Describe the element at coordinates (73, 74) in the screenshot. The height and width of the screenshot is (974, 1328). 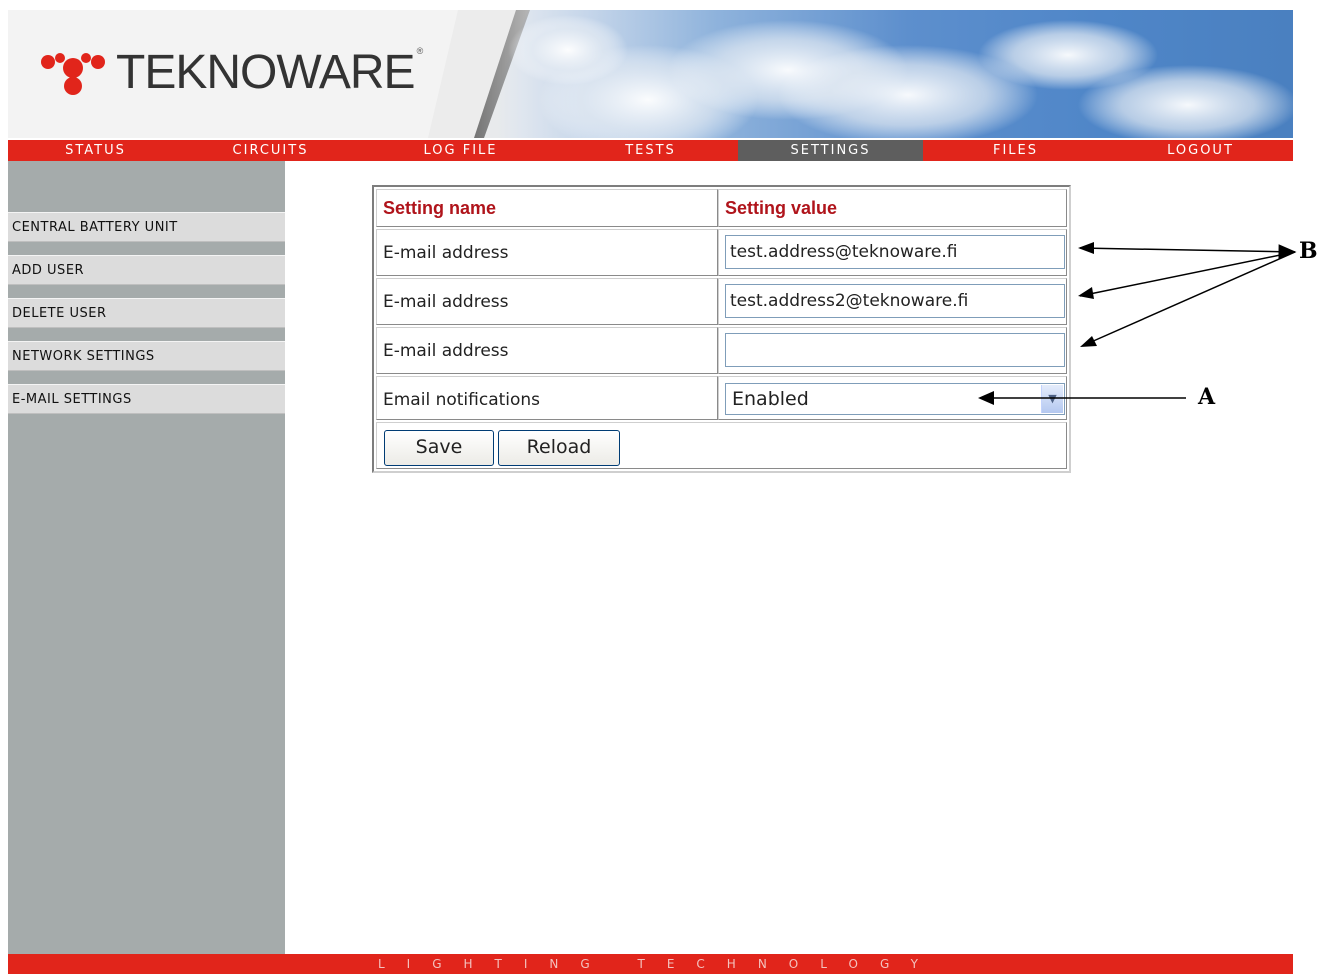
I see `logo-mark-icon` at that location.